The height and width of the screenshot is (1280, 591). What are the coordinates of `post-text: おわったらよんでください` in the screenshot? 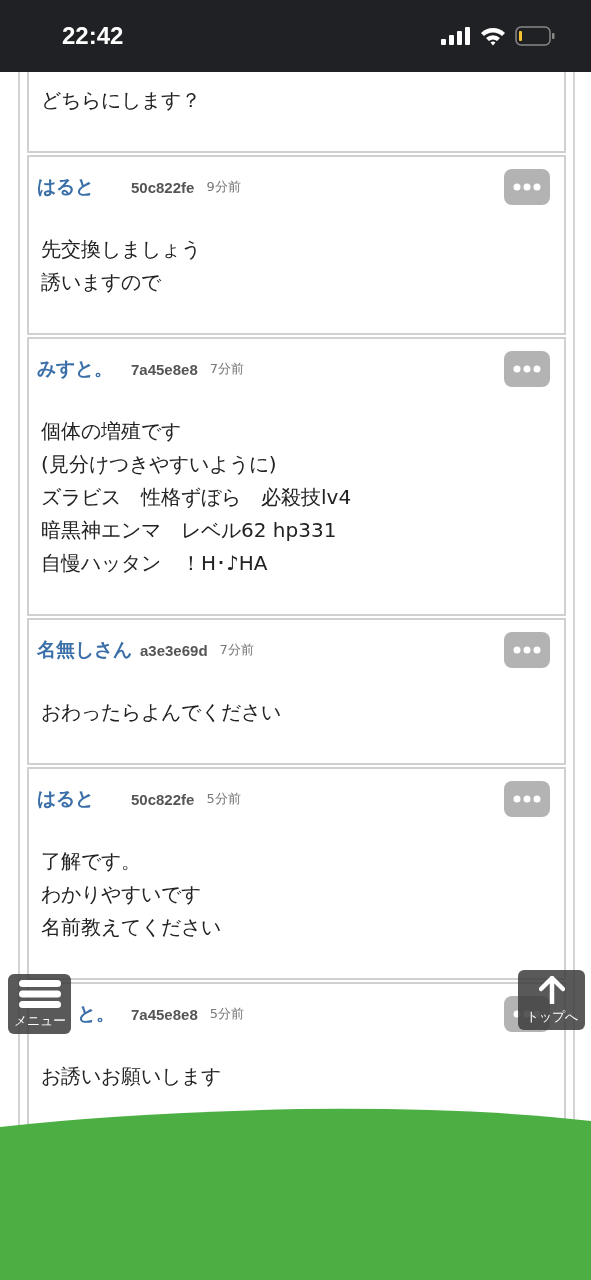 It's located at (161, 712).